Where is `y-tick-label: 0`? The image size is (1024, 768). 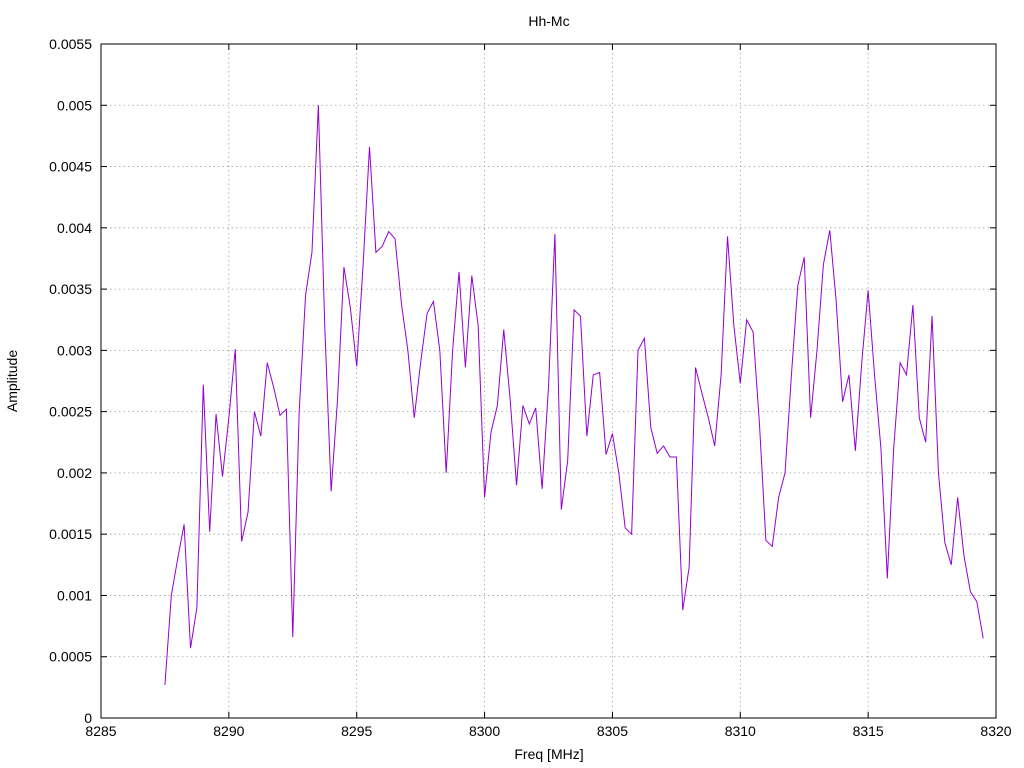 y-tick-label: 0 is located at coordinates (88, 718).